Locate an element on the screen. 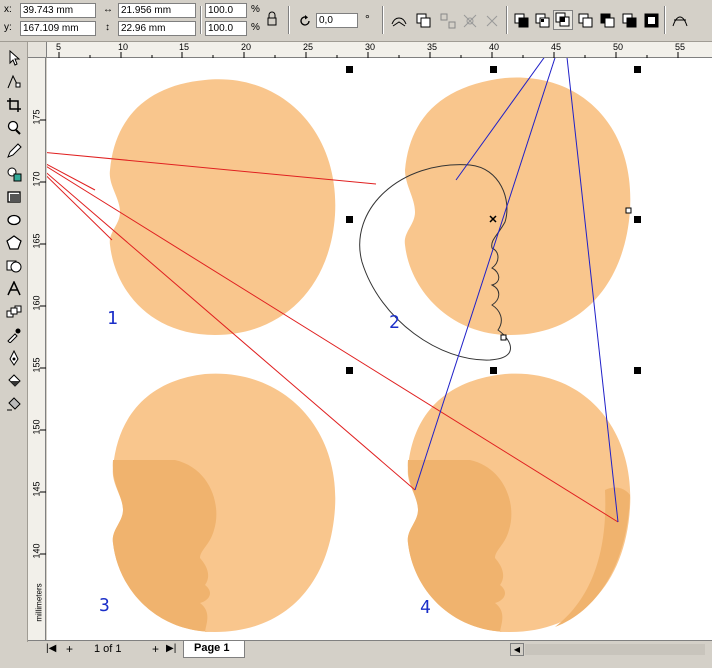 This screenshot has height=668, width=712. intersect-button is located at coordinates (563, 20).